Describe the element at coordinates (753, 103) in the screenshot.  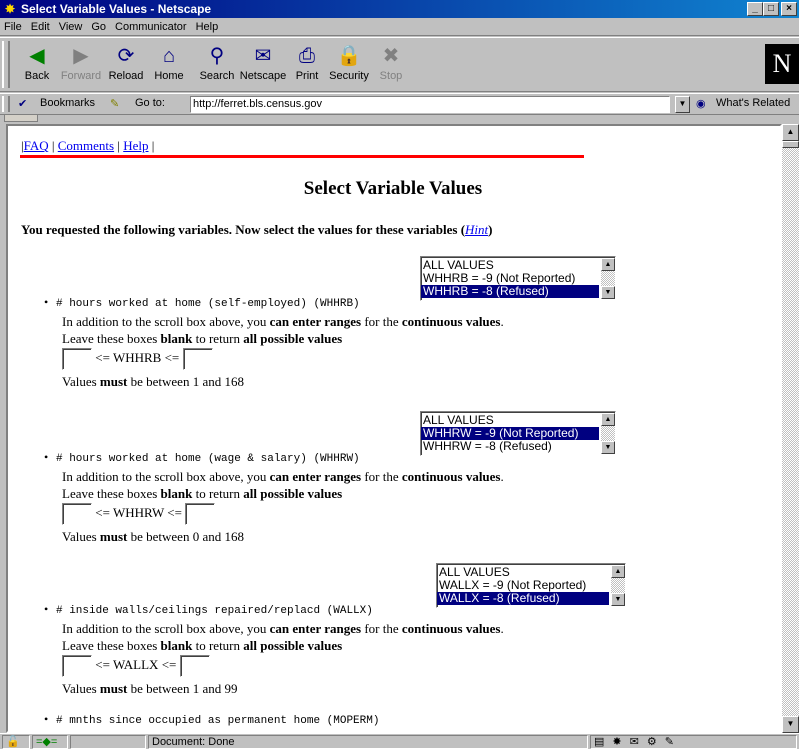
I see `whats-related-button: What's Related` at that location.